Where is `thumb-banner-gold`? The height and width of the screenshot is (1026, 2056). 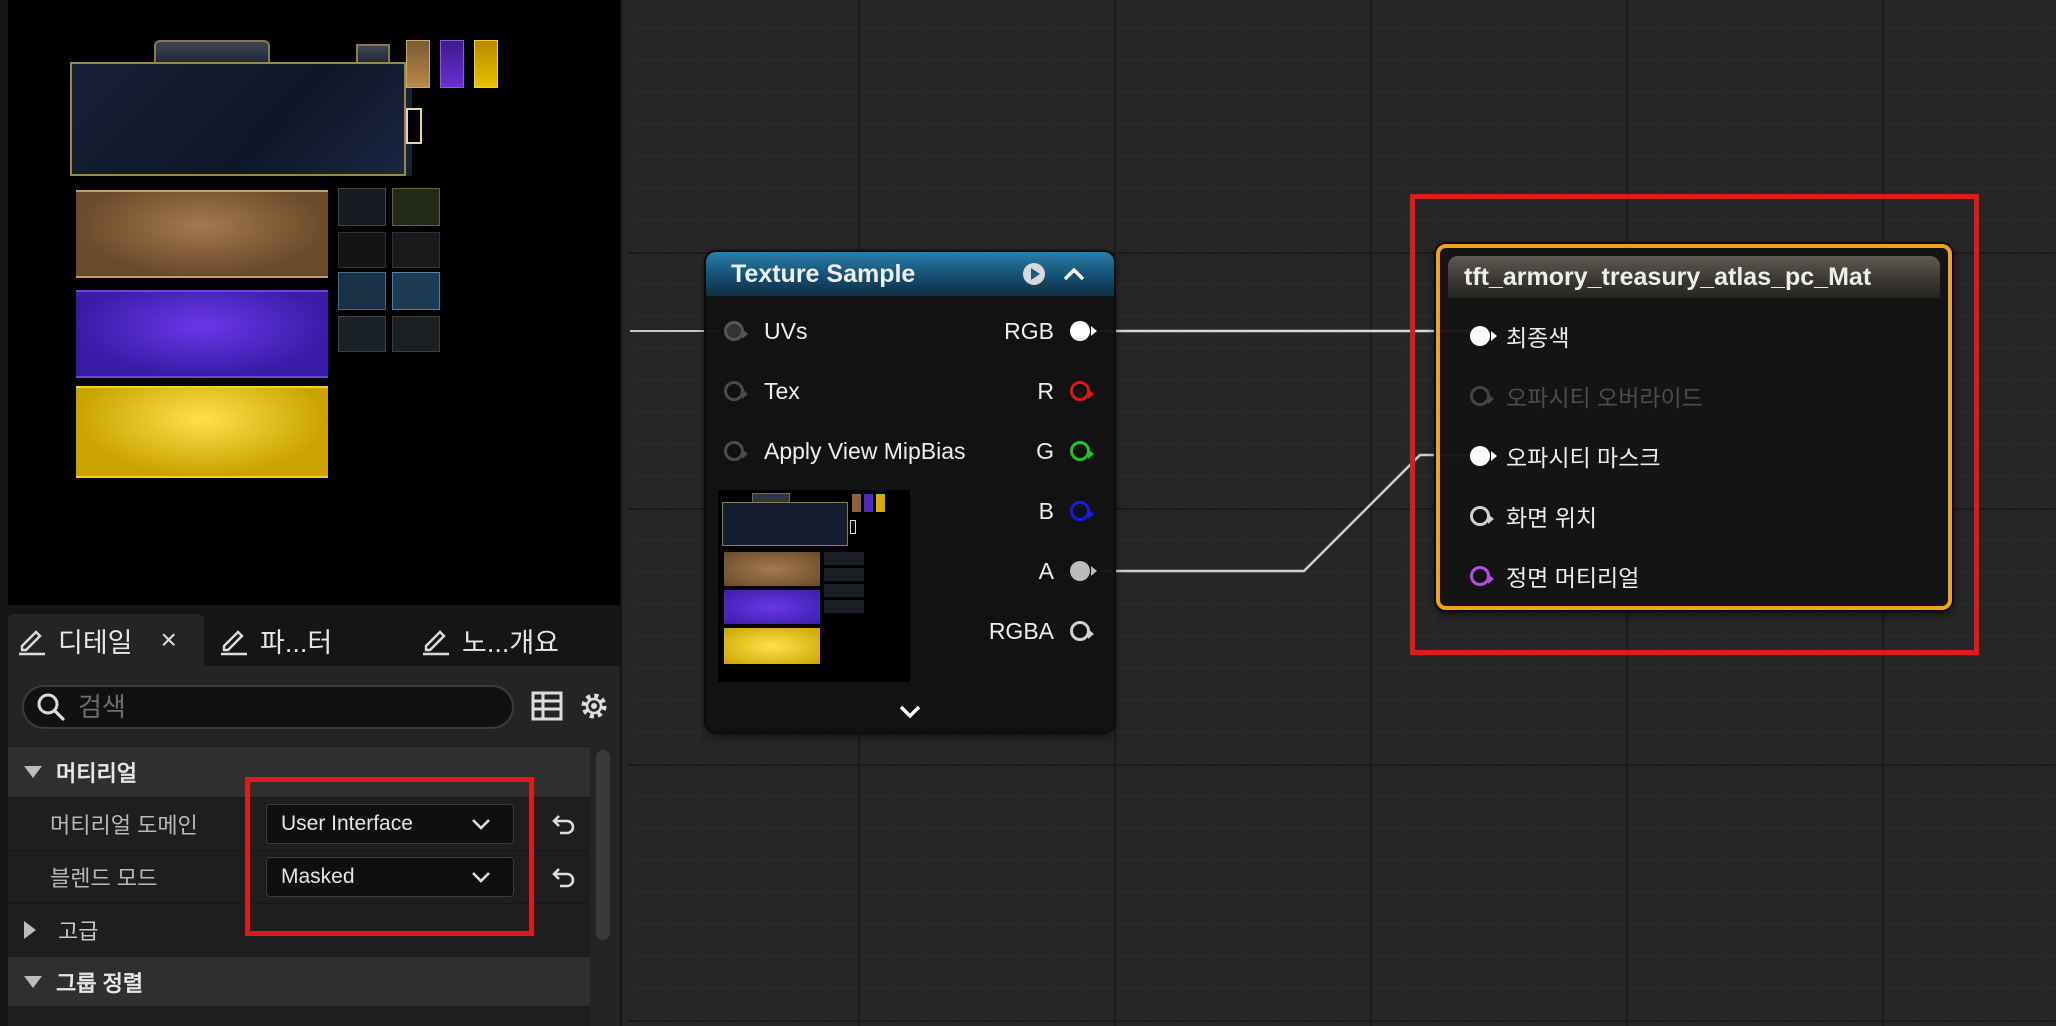 thumb-banner-gold is located at coordinates (772, 646).